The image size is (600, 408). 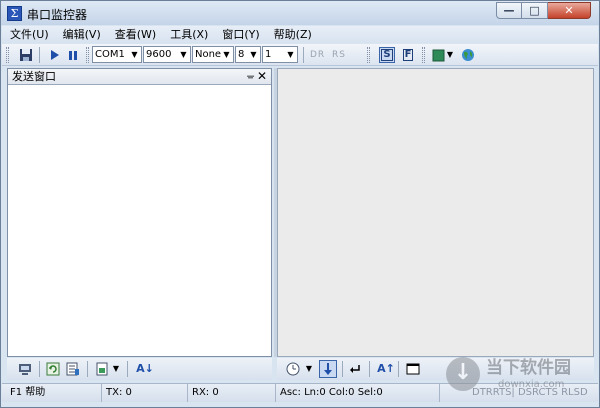 I want to click on web-button, so click(x=468, y=55).